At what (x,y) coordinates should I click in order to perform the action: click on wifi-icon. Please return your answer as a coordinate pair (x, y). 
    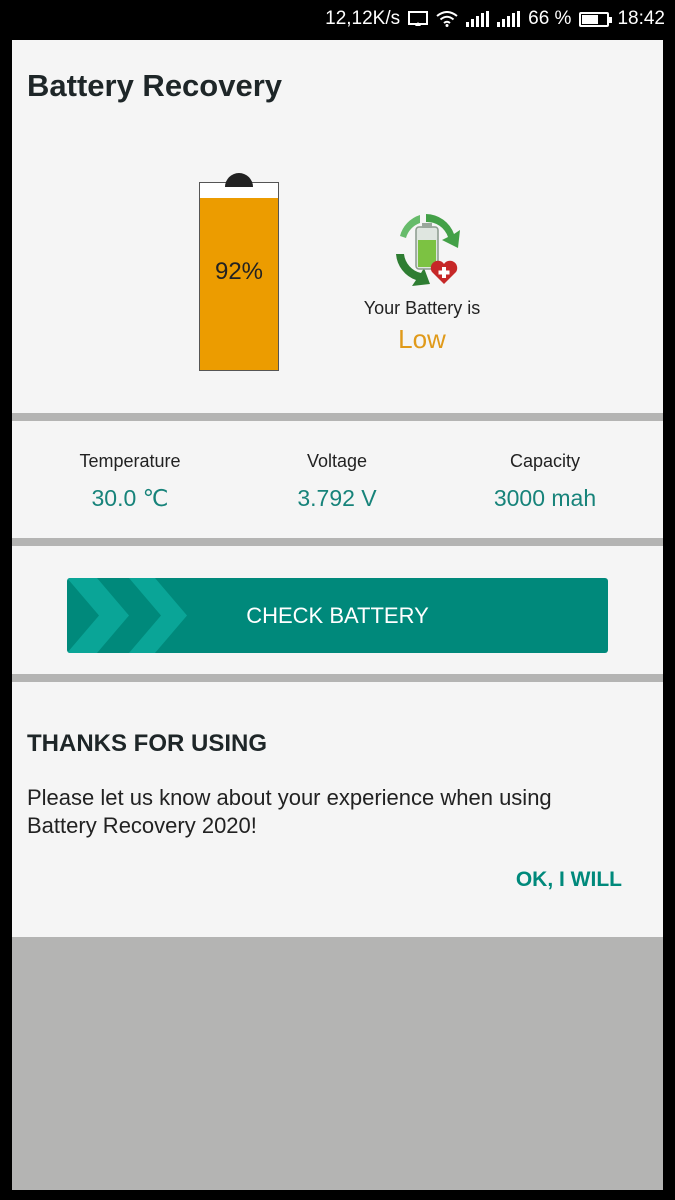
    Looking at the image, I should click on (447, 19).